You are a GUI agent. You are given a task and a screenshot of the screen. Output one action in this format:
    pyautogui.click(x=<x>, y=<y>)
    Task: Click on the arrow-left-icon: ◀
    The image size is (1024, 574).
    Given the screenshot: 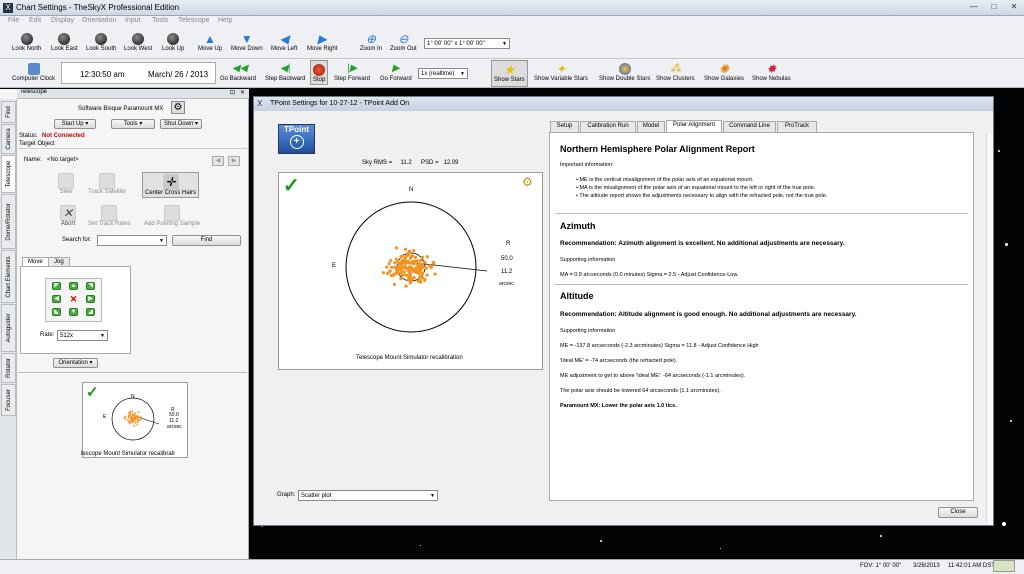 What is the action you would take?
    pyautogui.click(x=284, y=39)
    